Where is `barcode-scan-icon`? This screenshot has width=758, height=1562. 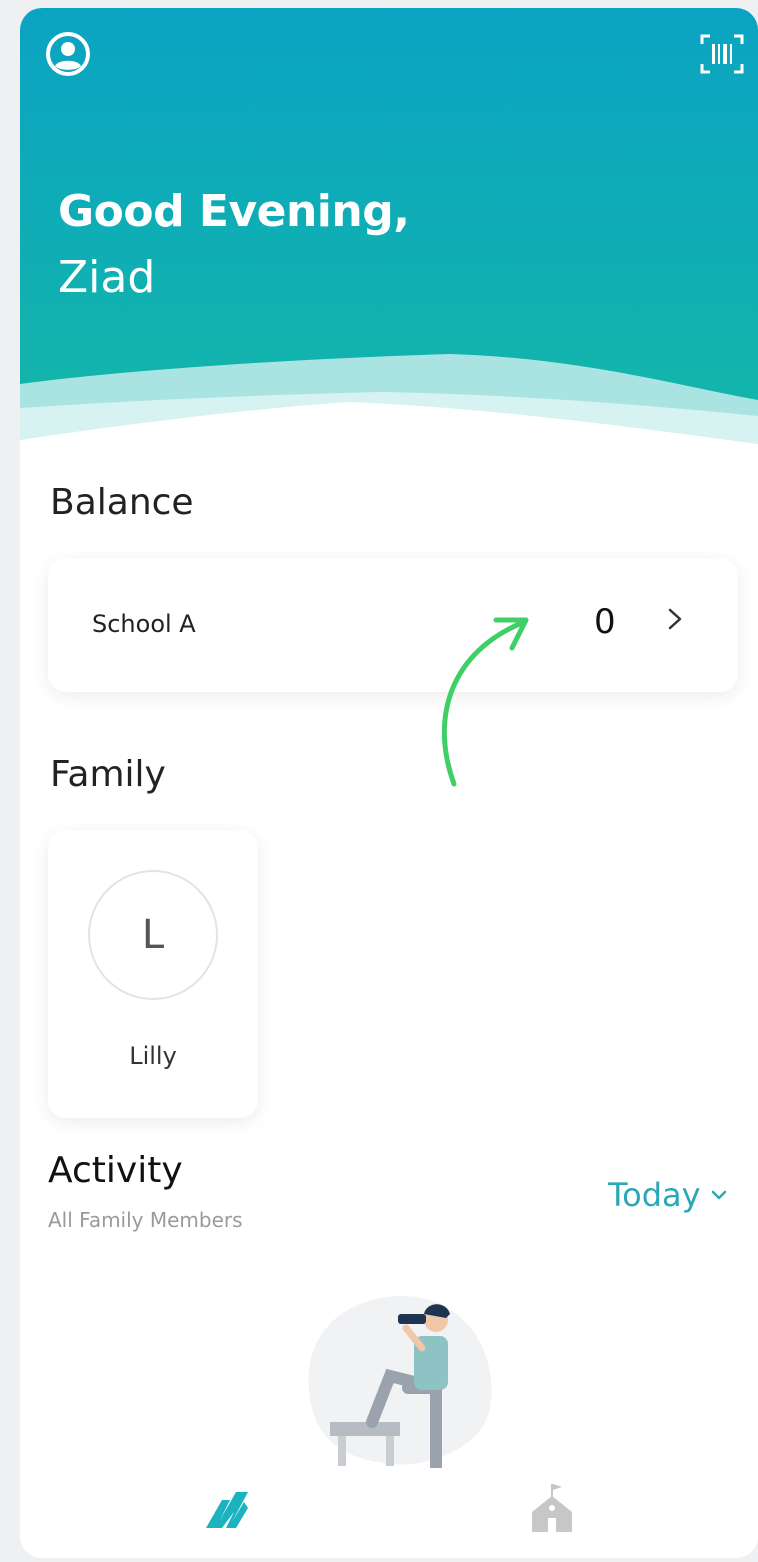 barcode-scan-icon is located at coordinates (722, 54).